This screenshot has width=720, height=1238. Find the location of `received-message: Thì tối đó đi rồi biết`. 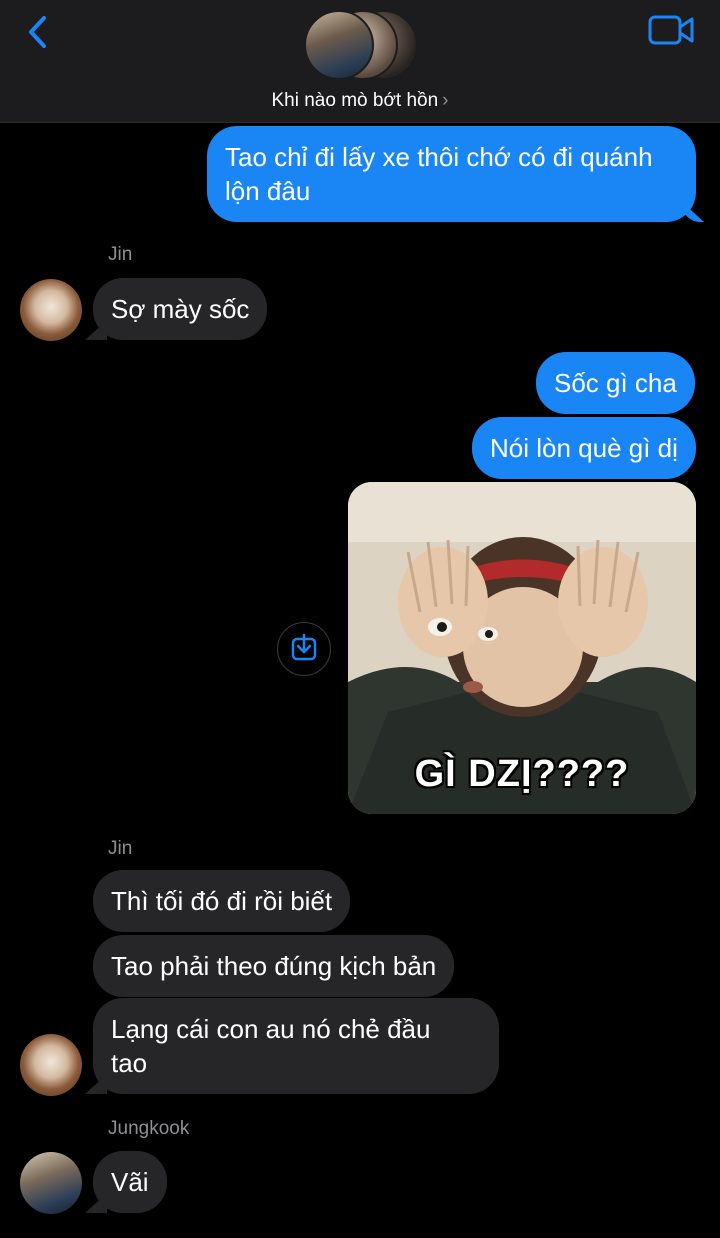

received-message: Thì tối đó đi rồi biết is located at coordinates (222, 901).